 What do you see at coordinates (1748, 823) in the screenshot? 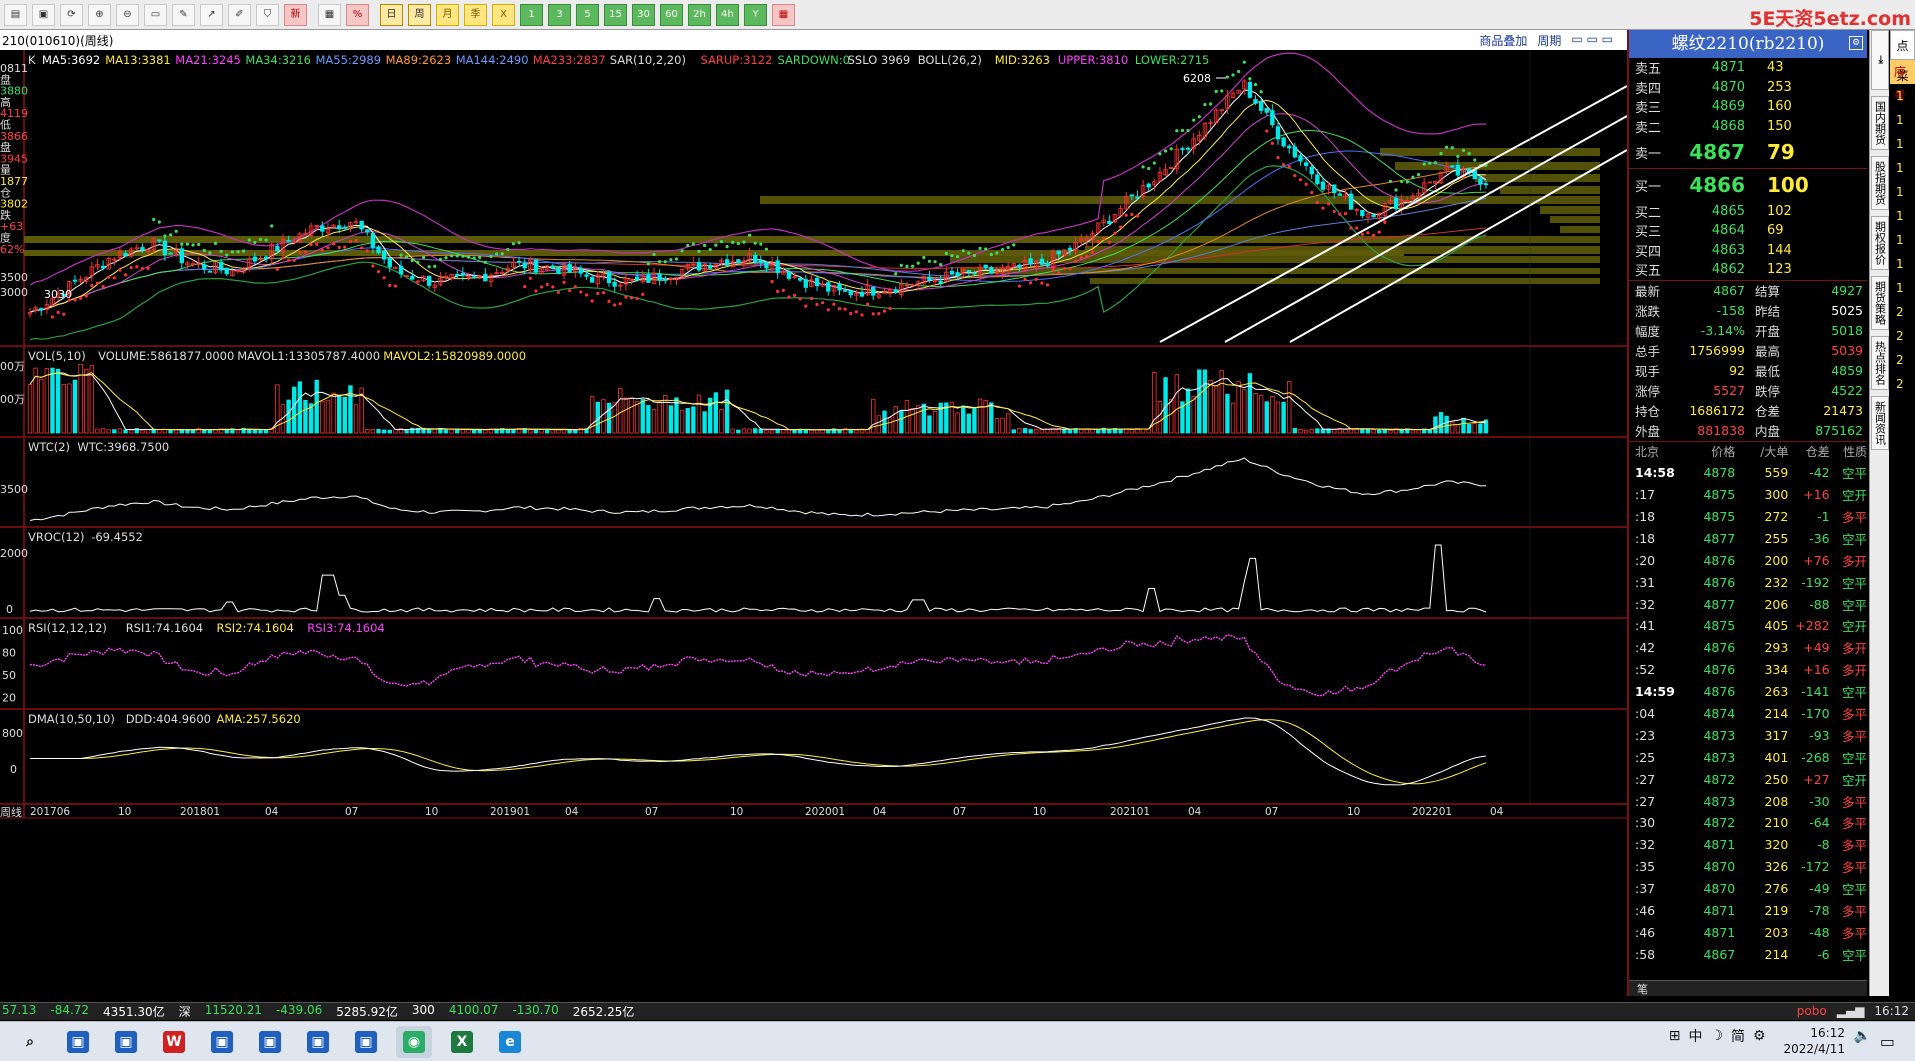
I see `tick-row: :30 4872 210 -64 多平` at bounding box center [1748, 823].